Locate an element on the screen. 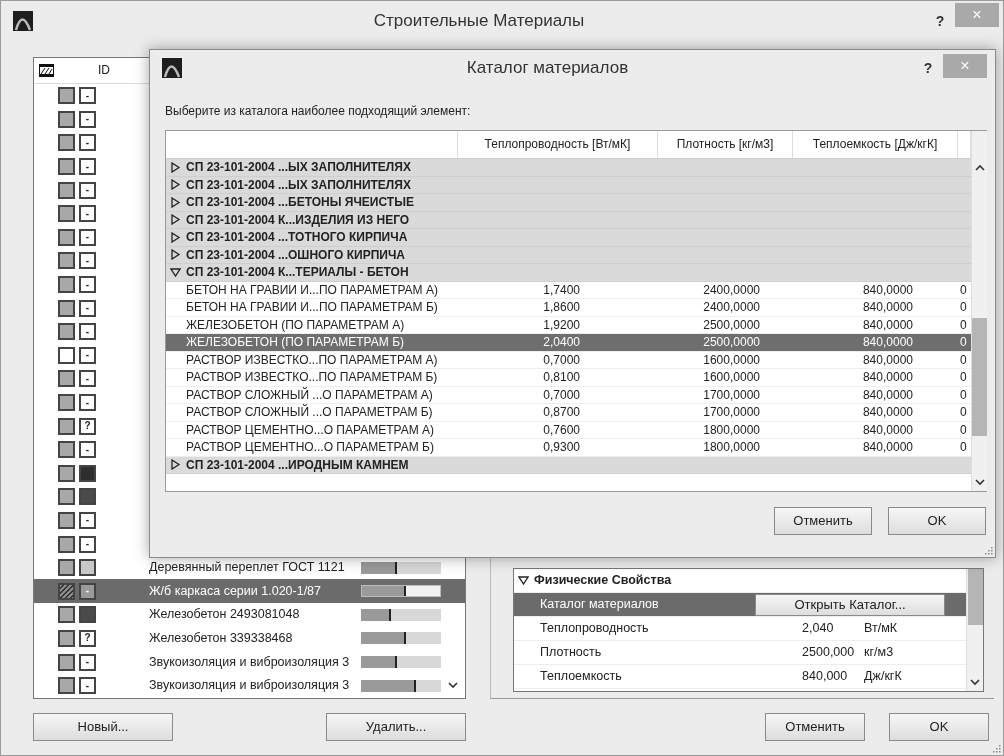 This screenshot has width=1004, height=756. material-name: Деревянный переплет ГОСТ 1121 is located at coordinates (247, 568).